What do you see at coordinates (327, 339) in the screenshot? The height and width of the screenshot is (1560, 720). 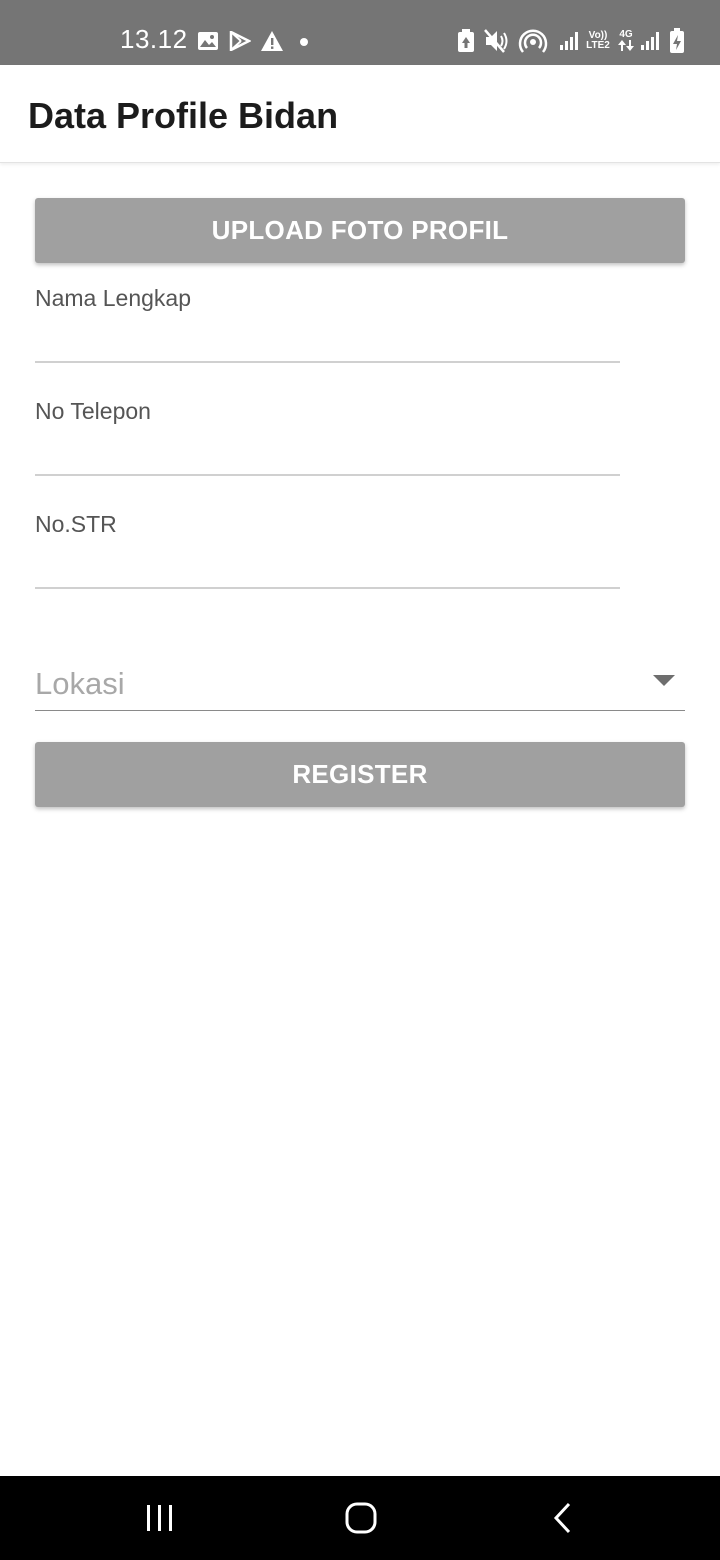 I see `full-name-input` at bounding box center [327, 339].